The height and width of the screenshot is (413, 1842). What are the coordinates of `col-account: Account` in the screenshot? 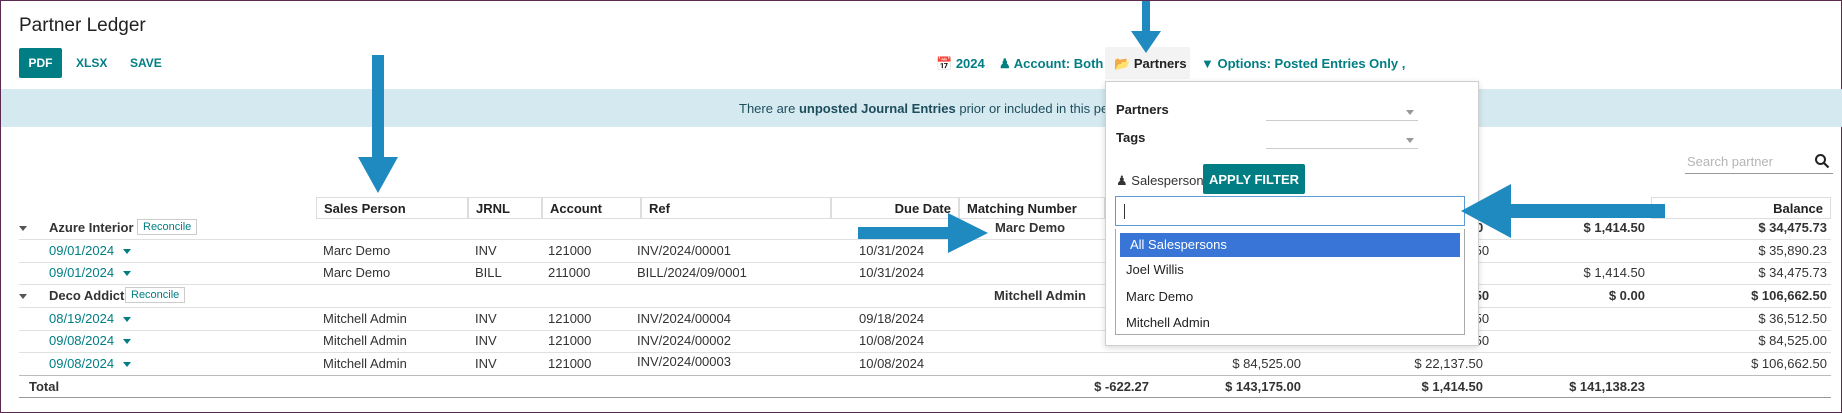 It's located at (591, 208).